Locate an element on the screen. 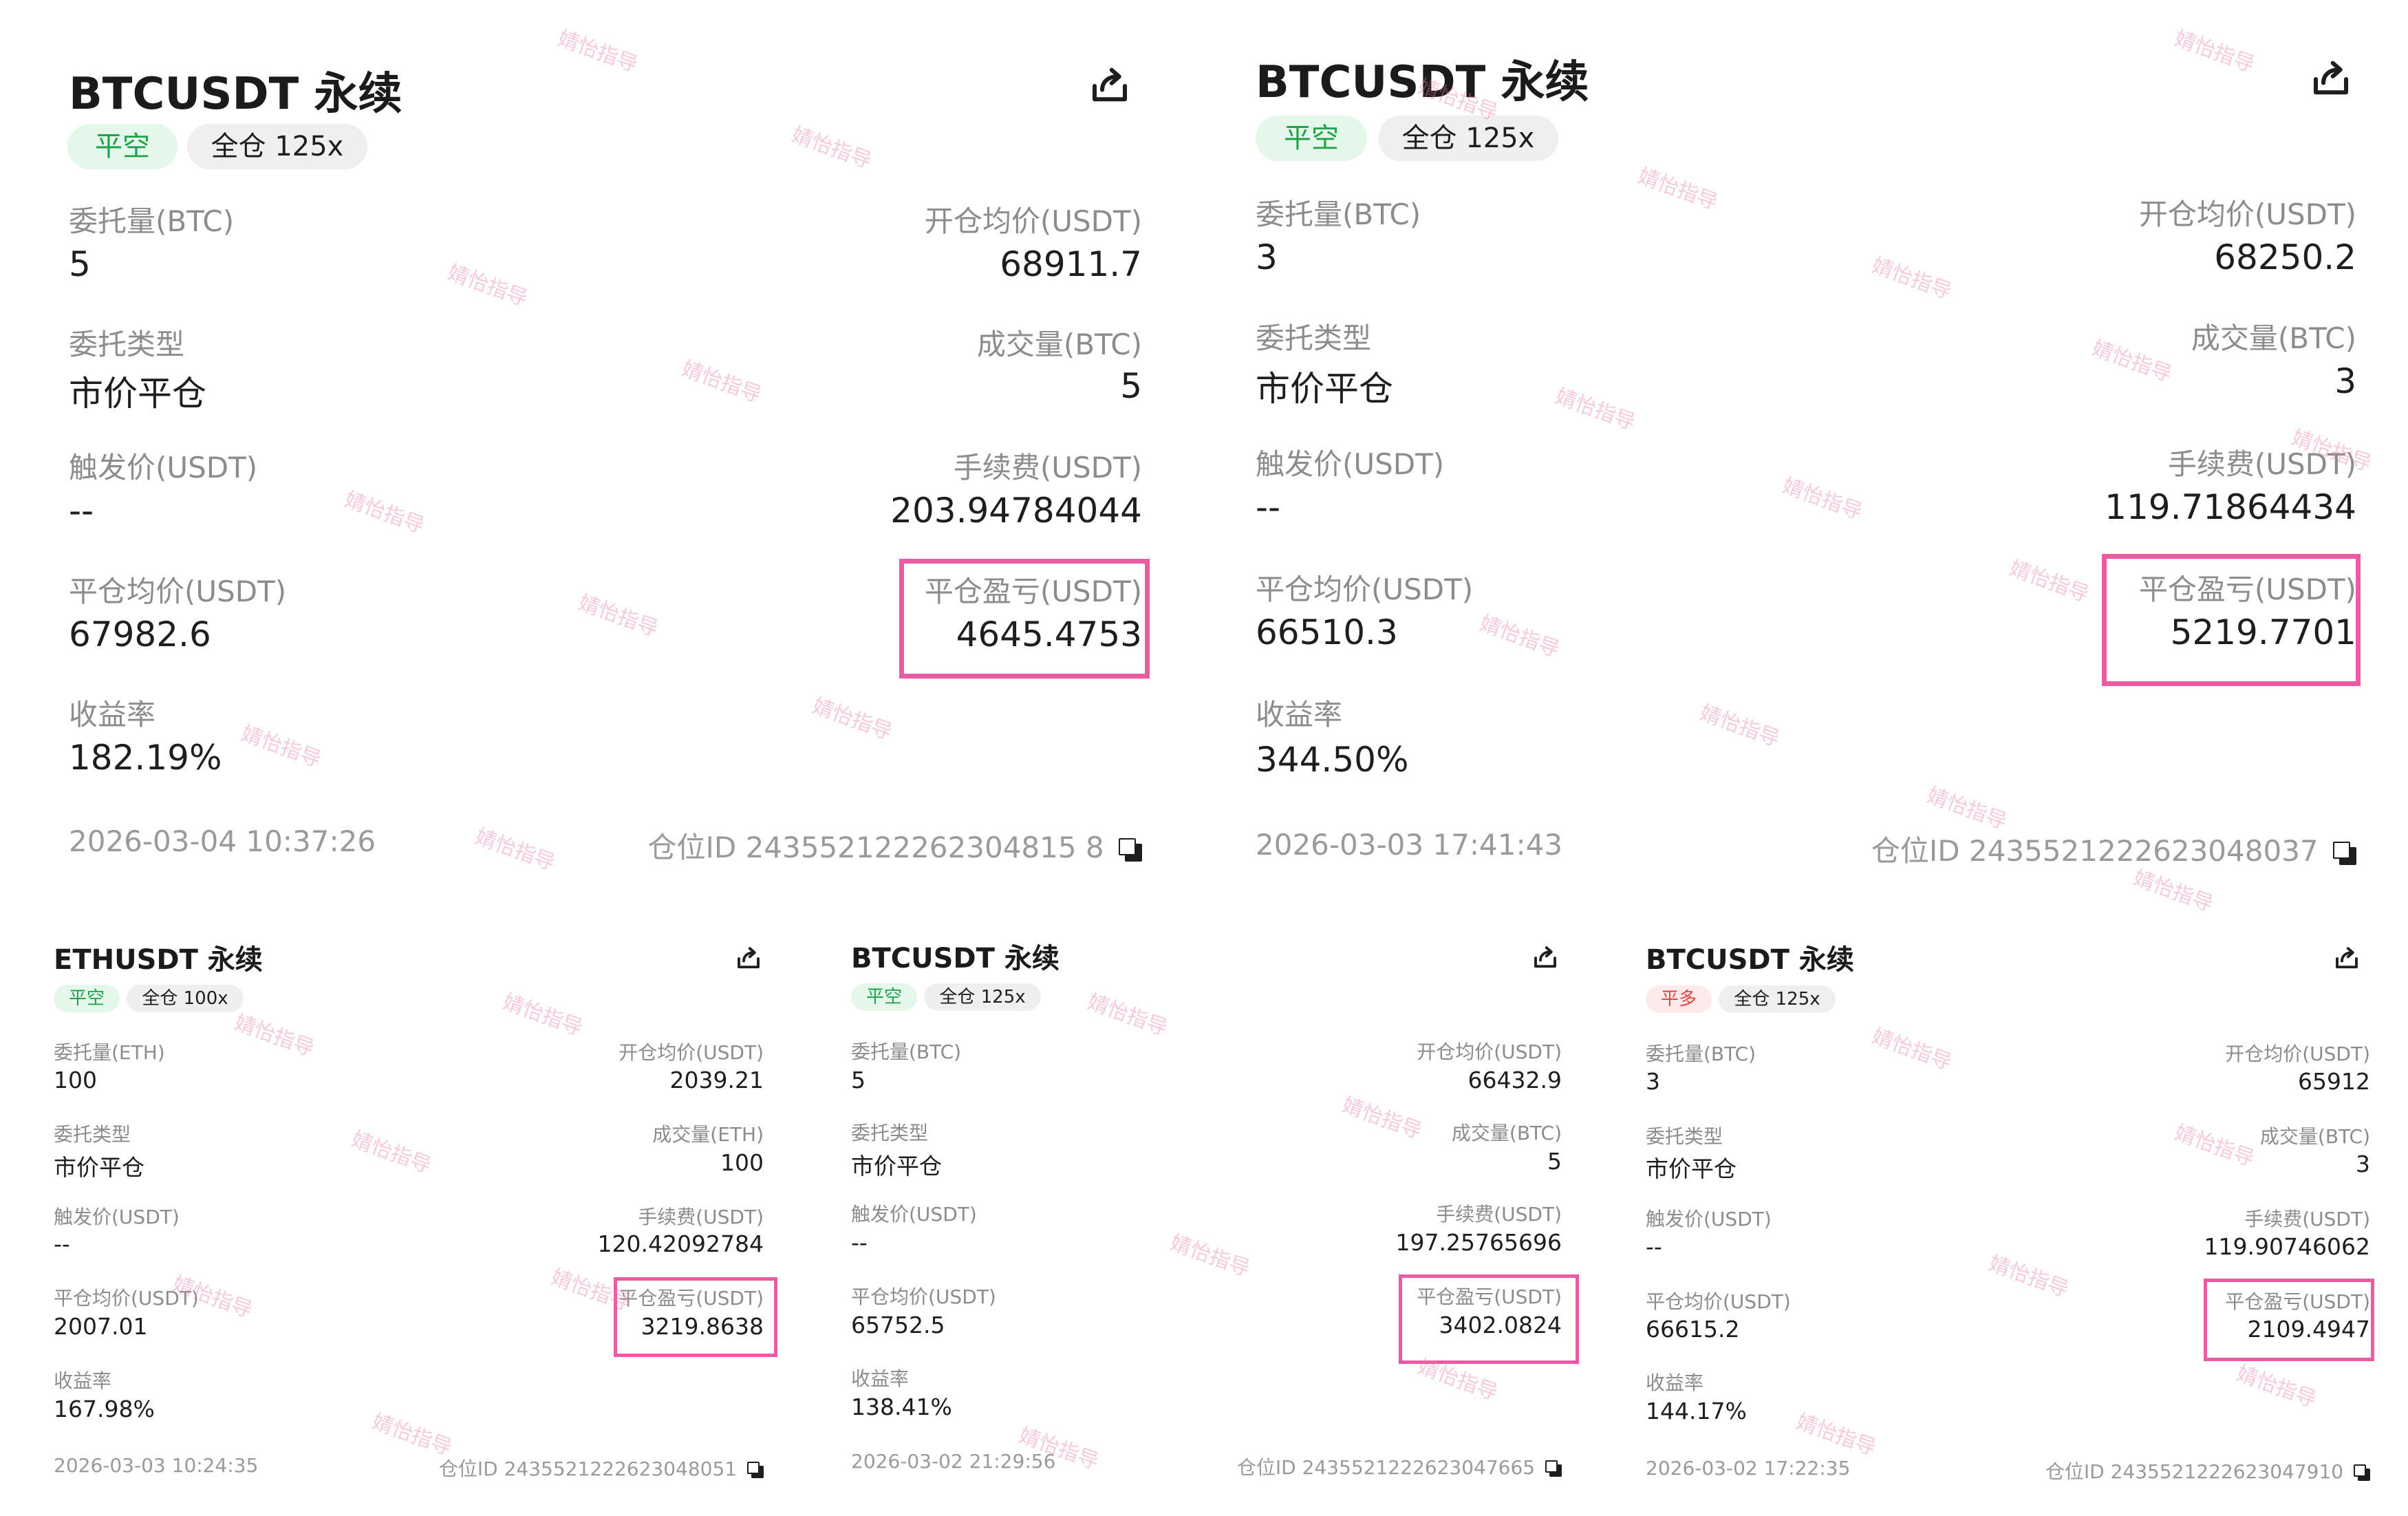  timestamp: 2026-03-04 10:37:26 is located at coordinates (222, 841).